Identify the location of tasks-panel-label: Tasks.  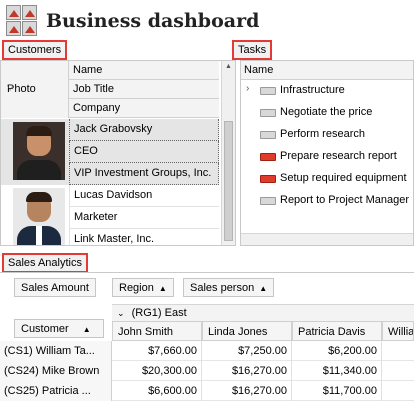
(252, 50).